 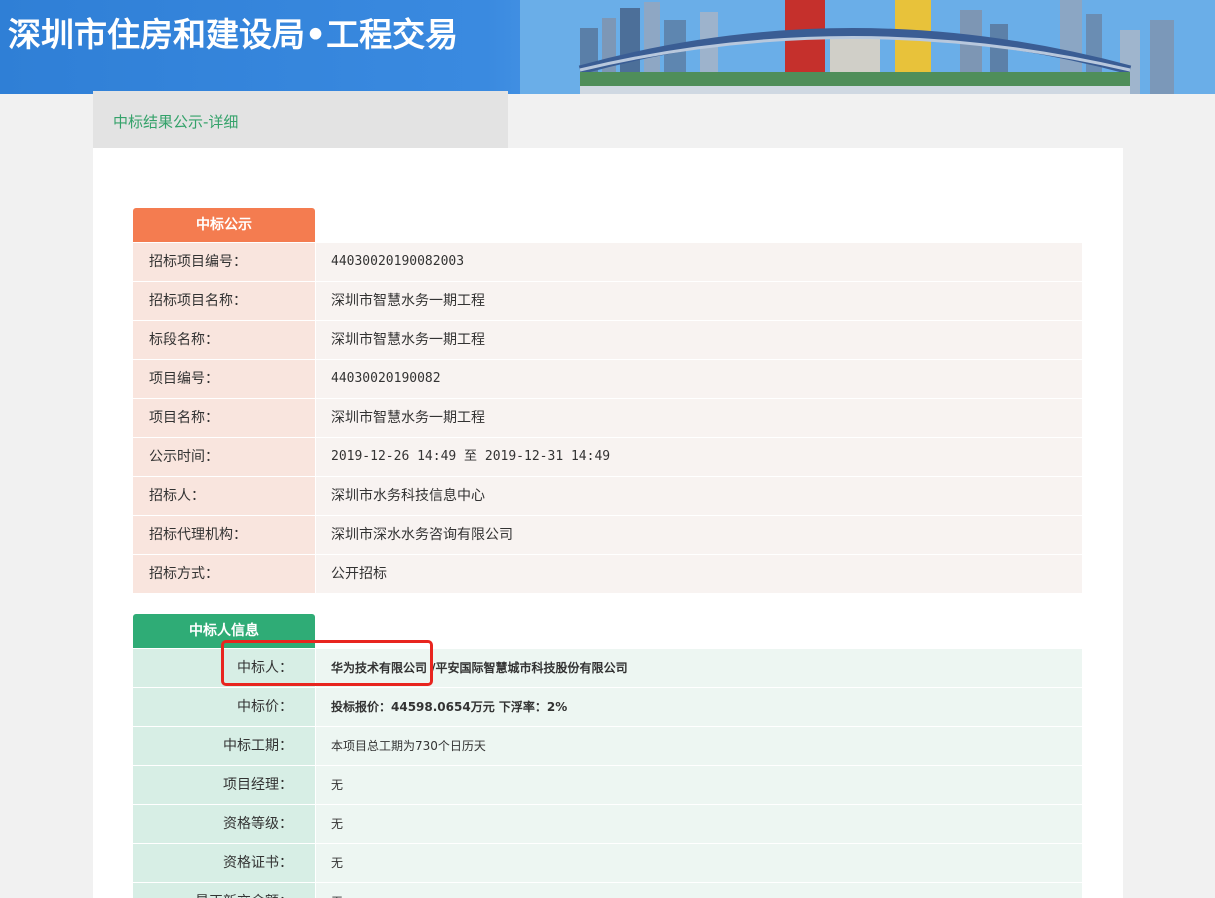 I want to click on table-row: 标段名称： 深圳市智慧水务一期工程, so click(x=607, y=340).